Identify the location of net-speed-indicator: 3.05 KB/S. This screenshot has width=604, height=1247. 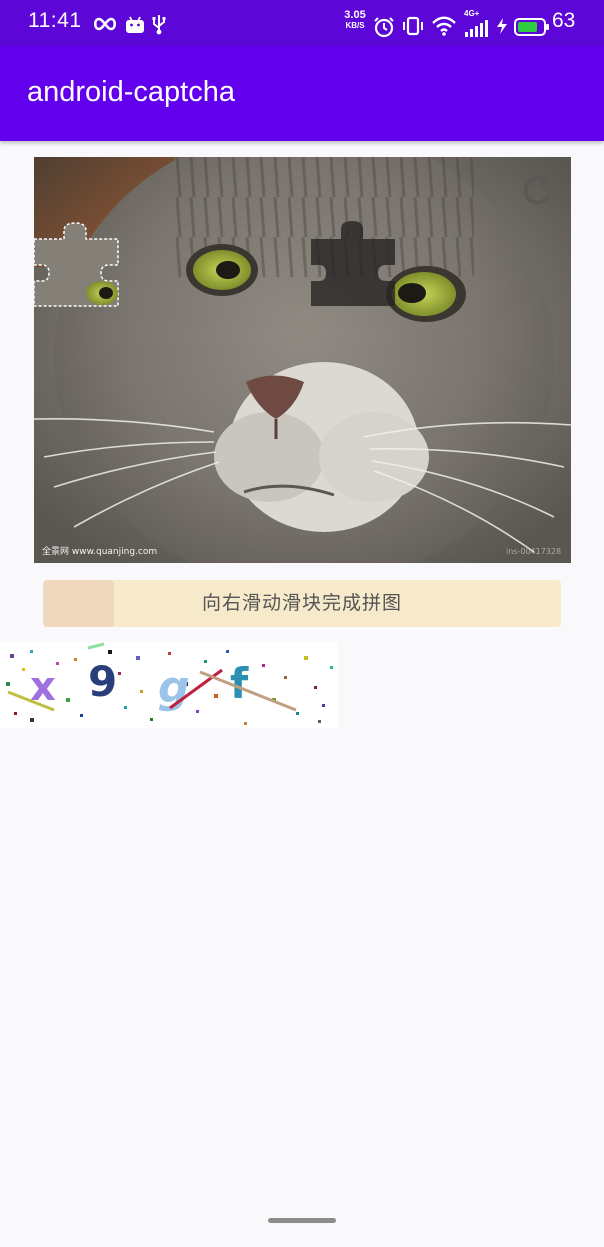
(355, 20).